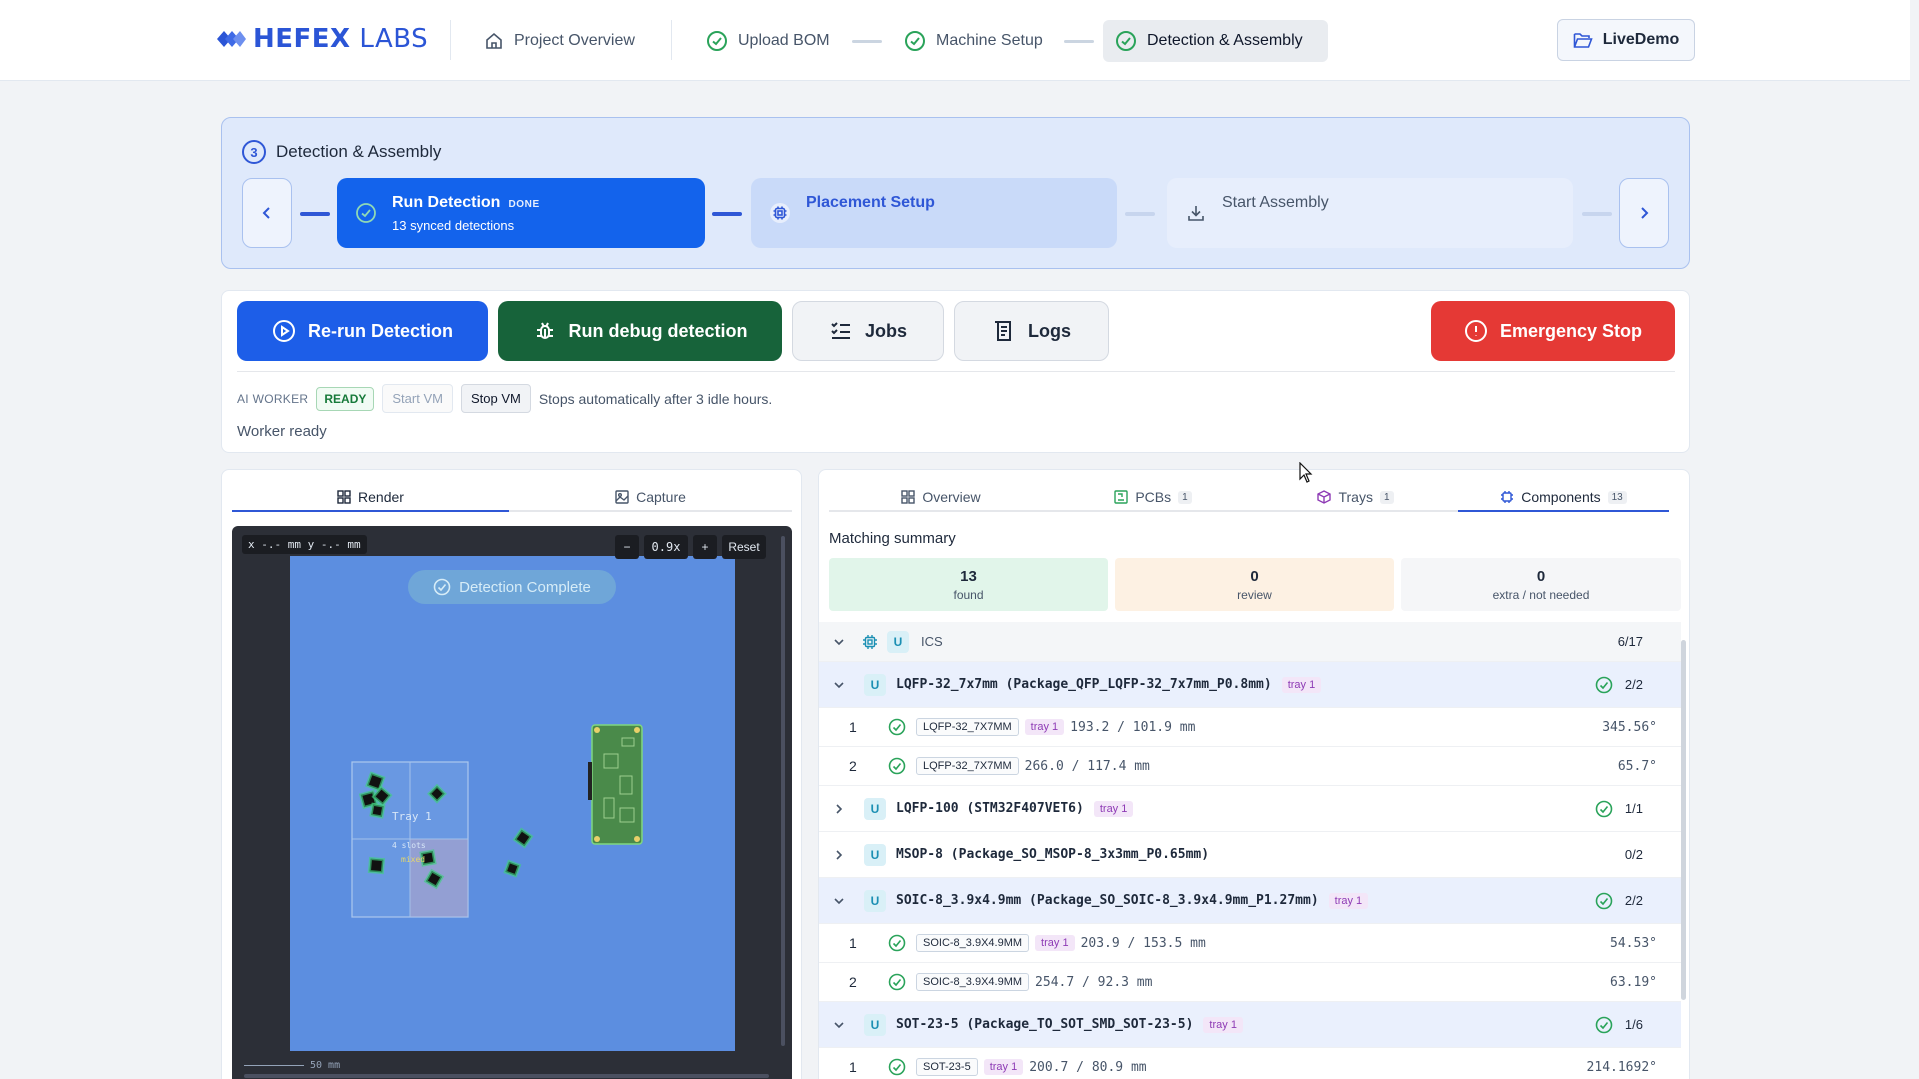  Describe the element at coordinates (1153, 498) in the screenshot. I see `tab-pcbs: PCBs 1` at that location.